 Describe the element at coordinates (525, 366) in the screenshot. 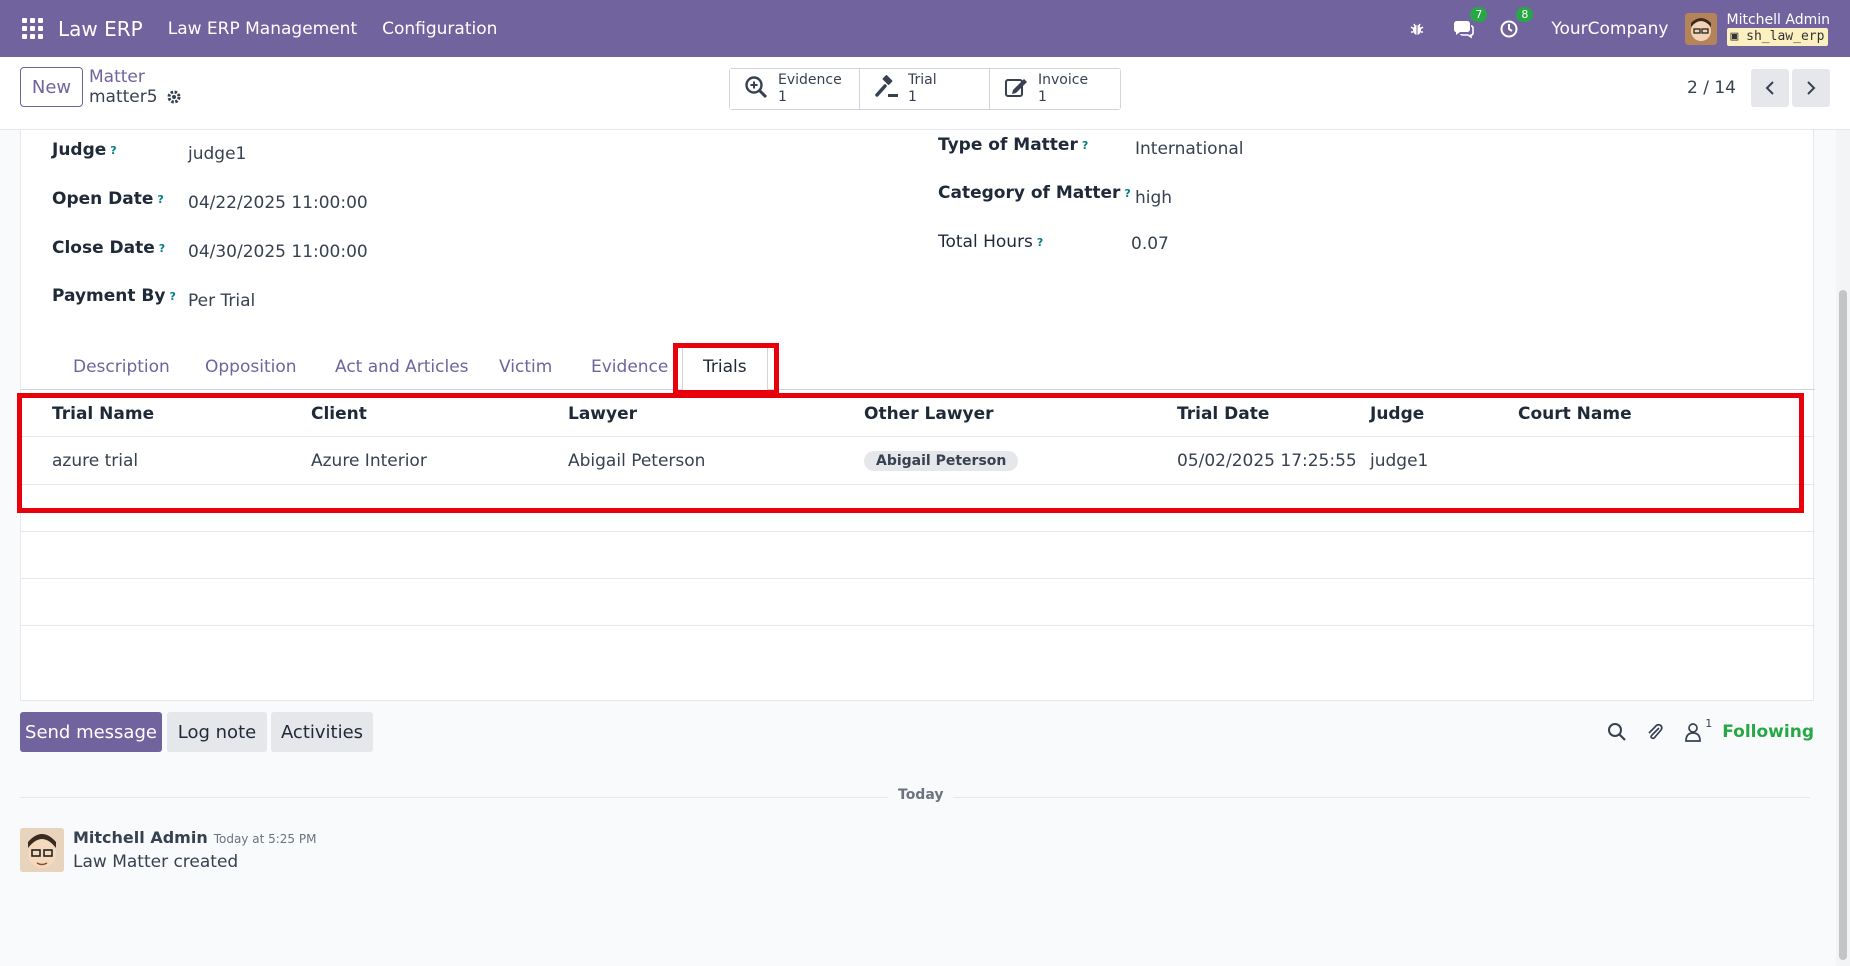

I see `tab-victim: Victim` at that location.